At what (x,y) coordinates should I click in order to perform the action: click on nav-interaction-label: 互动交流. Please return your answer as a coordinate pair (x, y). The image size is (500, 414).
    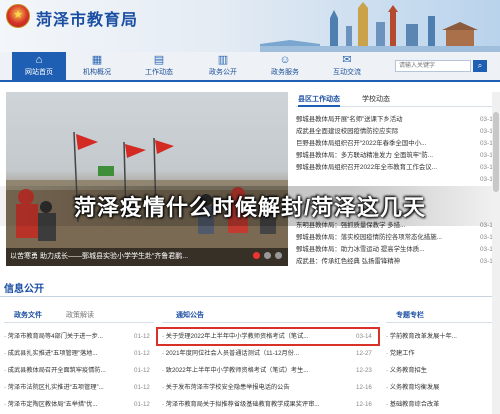
    Looking at the image, I should click on (347, 72).